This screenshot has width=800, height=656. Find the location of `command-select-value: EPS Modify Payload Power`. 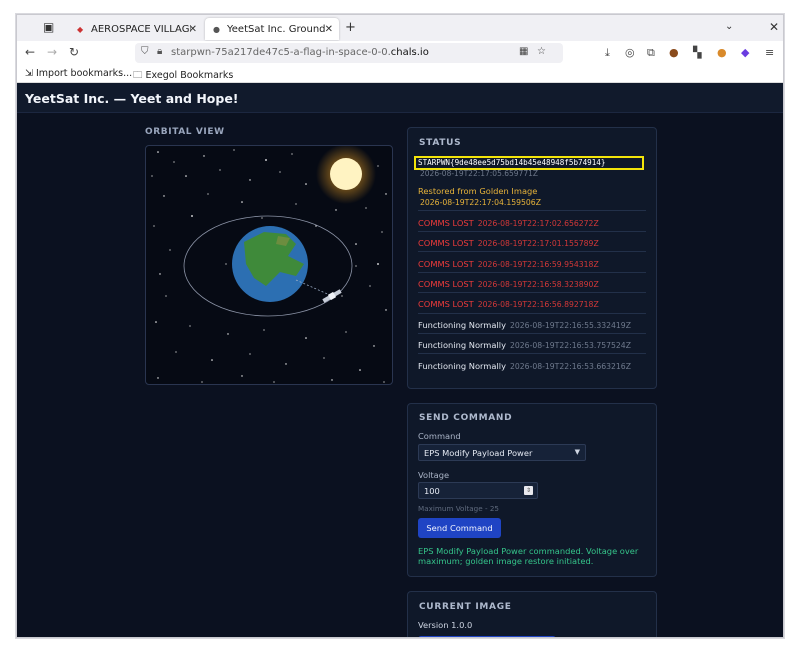

command-select-value: EPS Modify Payload Power is located at coordinates (478, 453).